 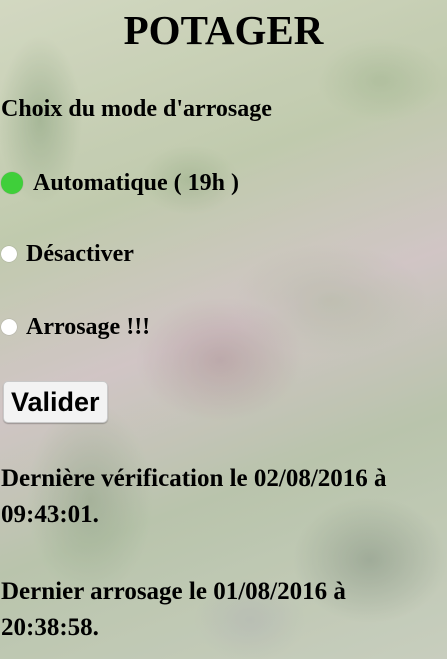 I want to click on mode-option-desactiver: Désactiver, so click(x=67, y=254).